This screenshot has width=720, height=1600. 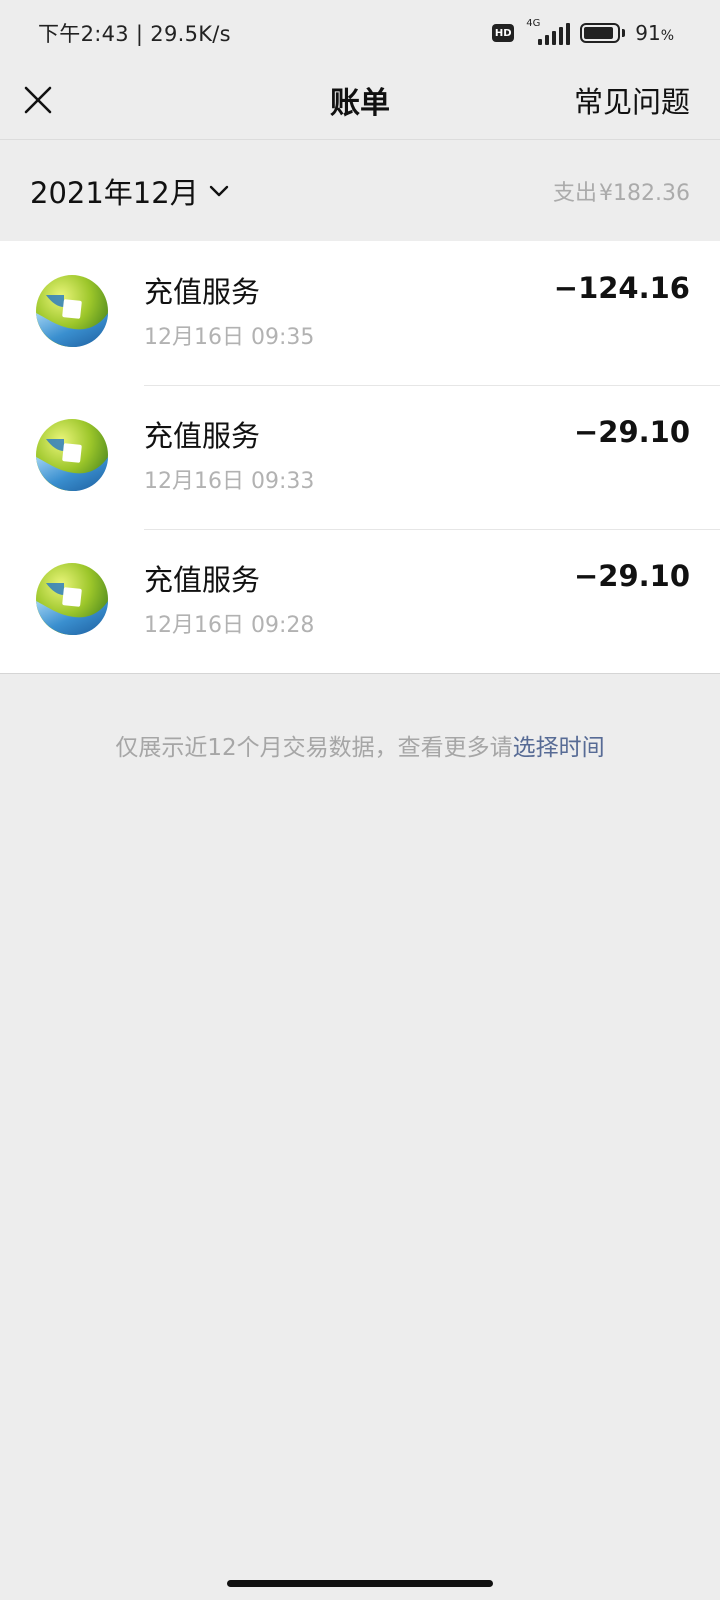 I want to click on expense-label: 支出, so click(x=575, y=193).